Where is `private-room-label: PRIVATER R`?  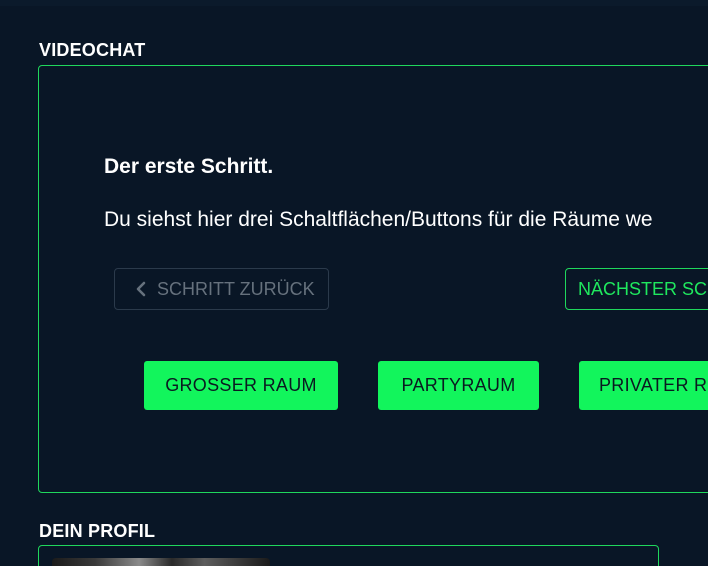 private-room-label: PRIVATER R is located at coordinates (653, 385).